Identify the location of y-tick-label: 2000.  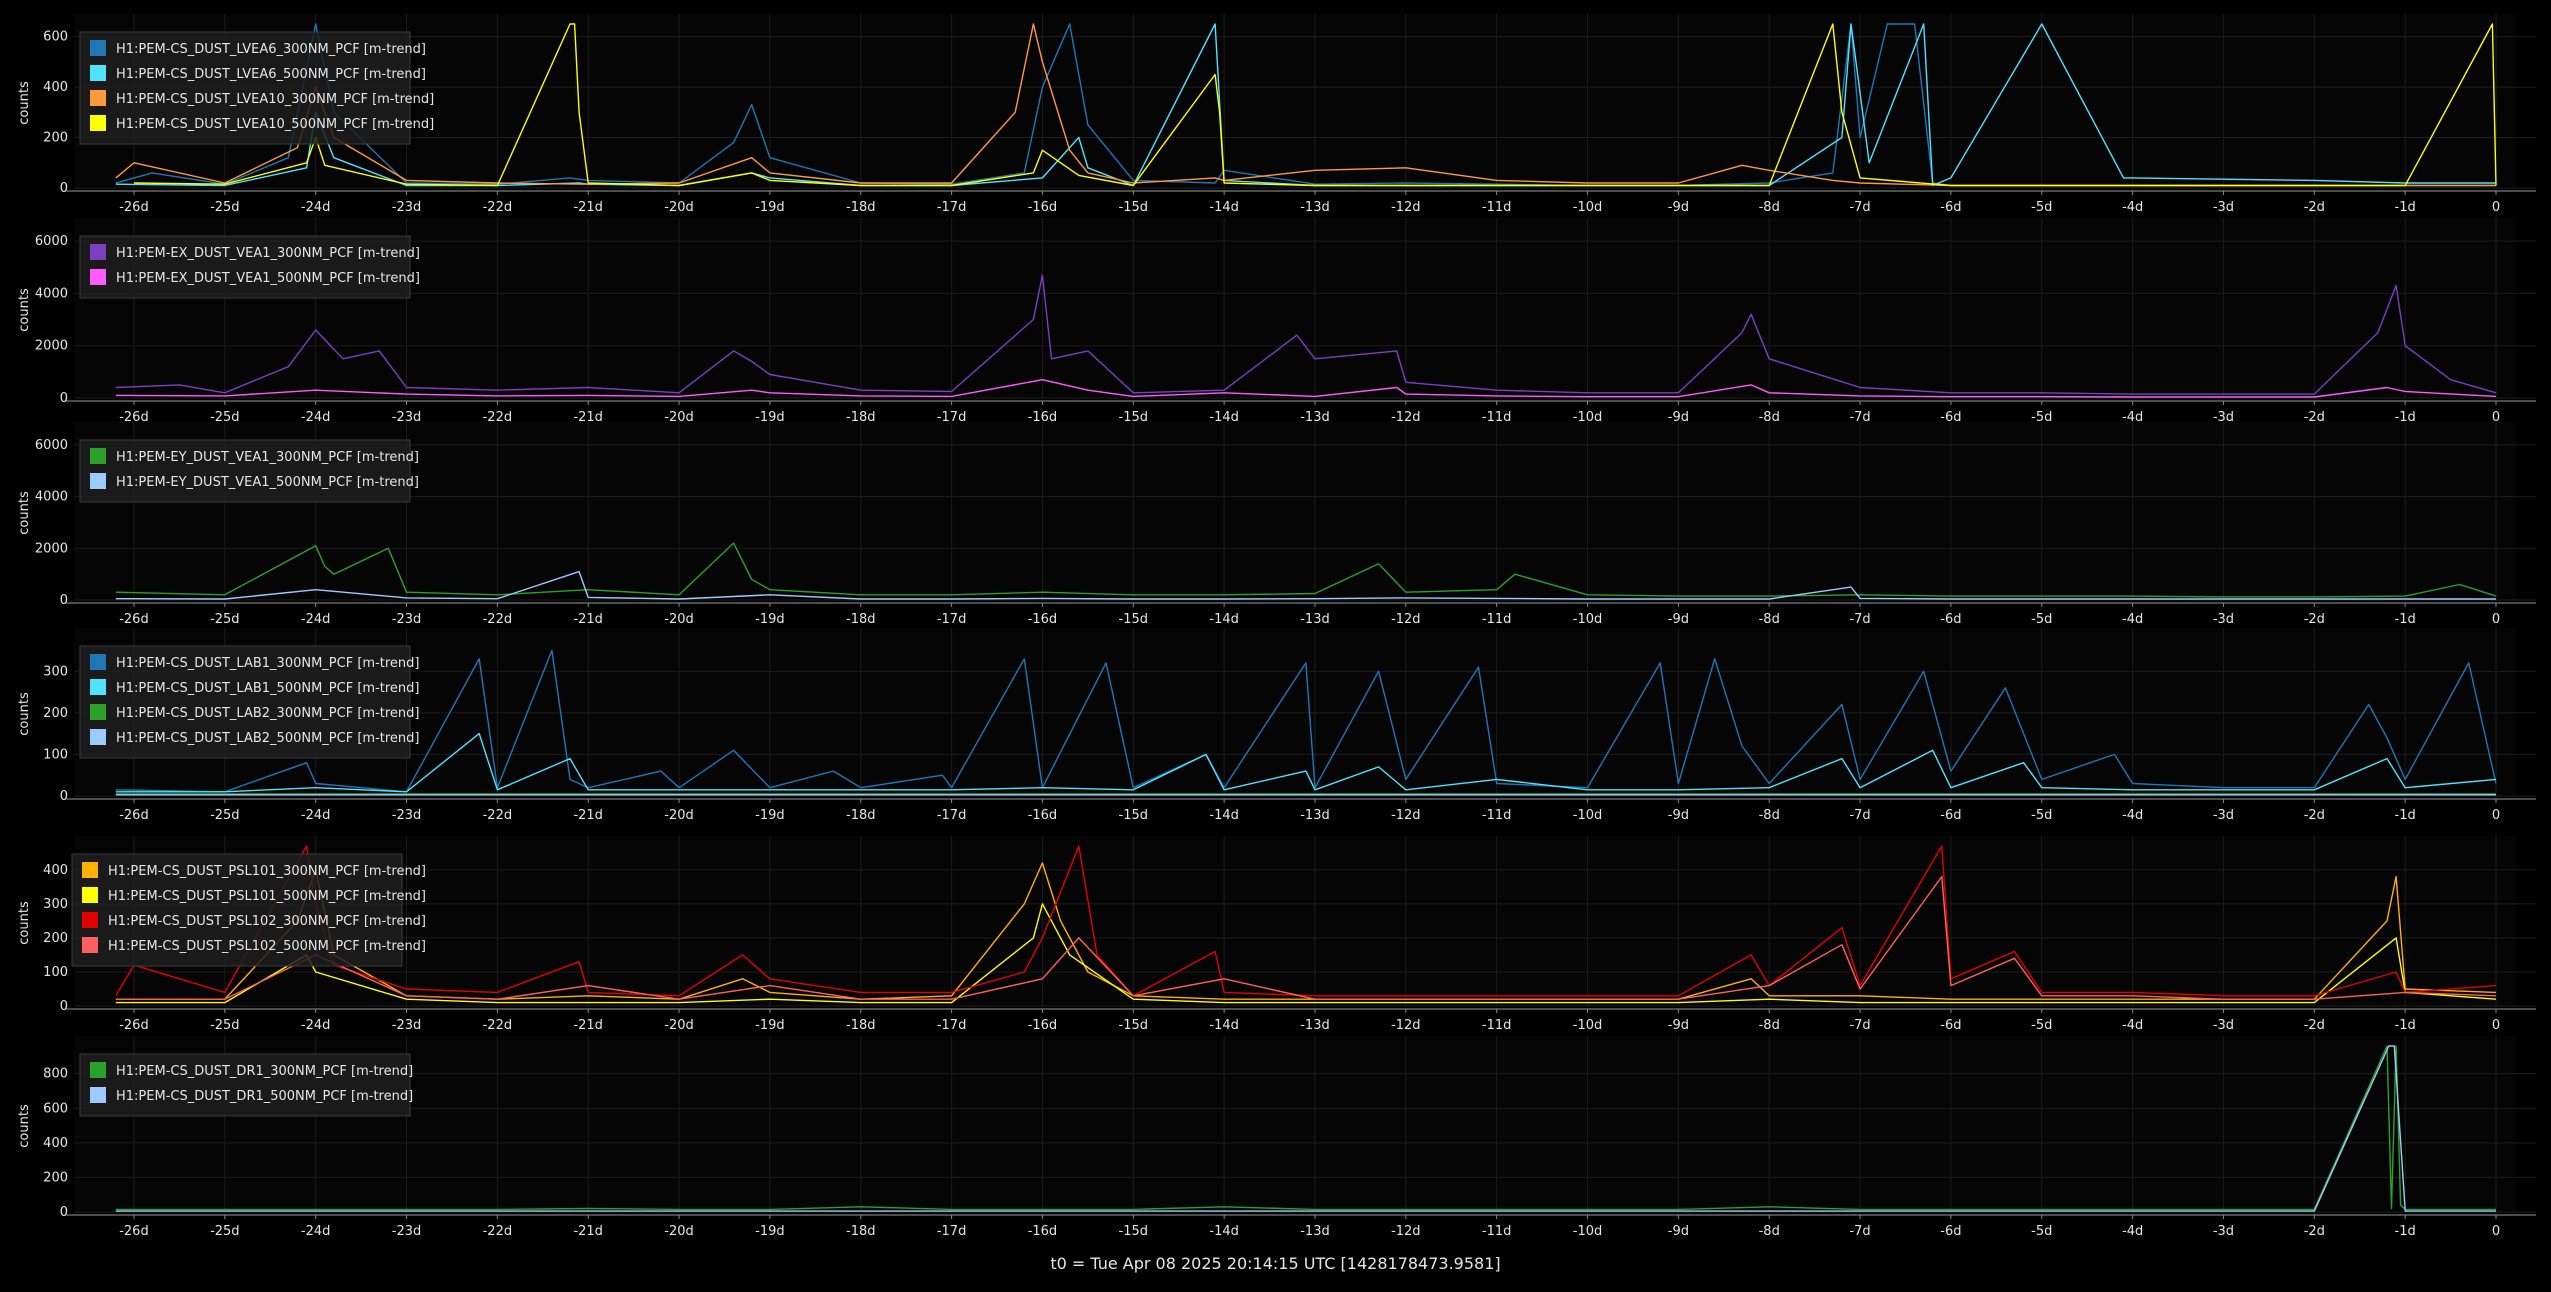
(51, 548).